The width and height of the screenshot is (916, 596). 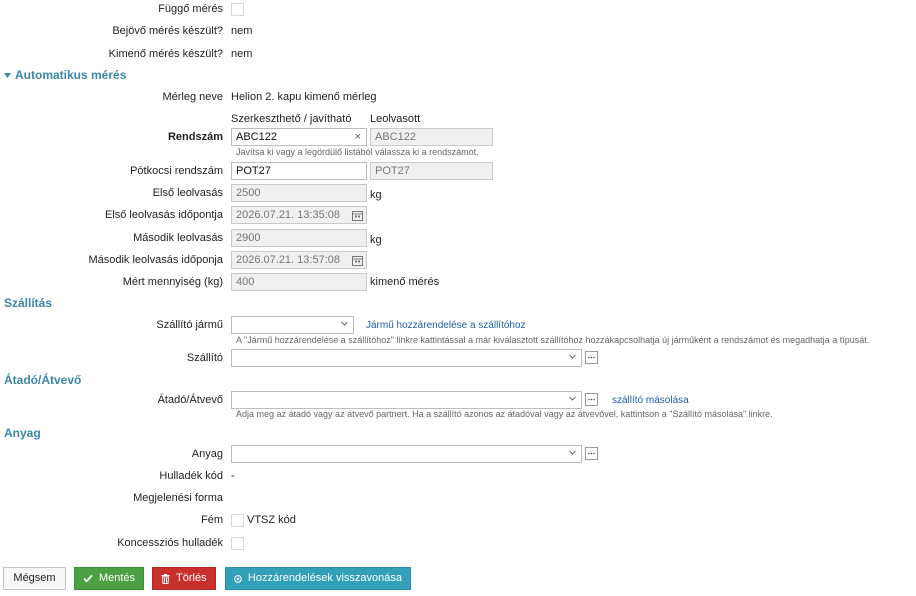 What do you see at coordinates (392, 171) in the screenshot?
I see `trailer-read-value: POT27` at bounding box center [392, 171].